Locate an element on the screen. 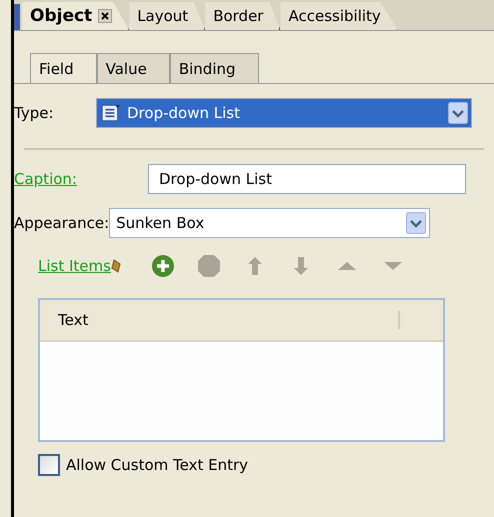 The width and height of the screenshot is (494, 517). tab-label: Layout is located at coordinates (162, 16).